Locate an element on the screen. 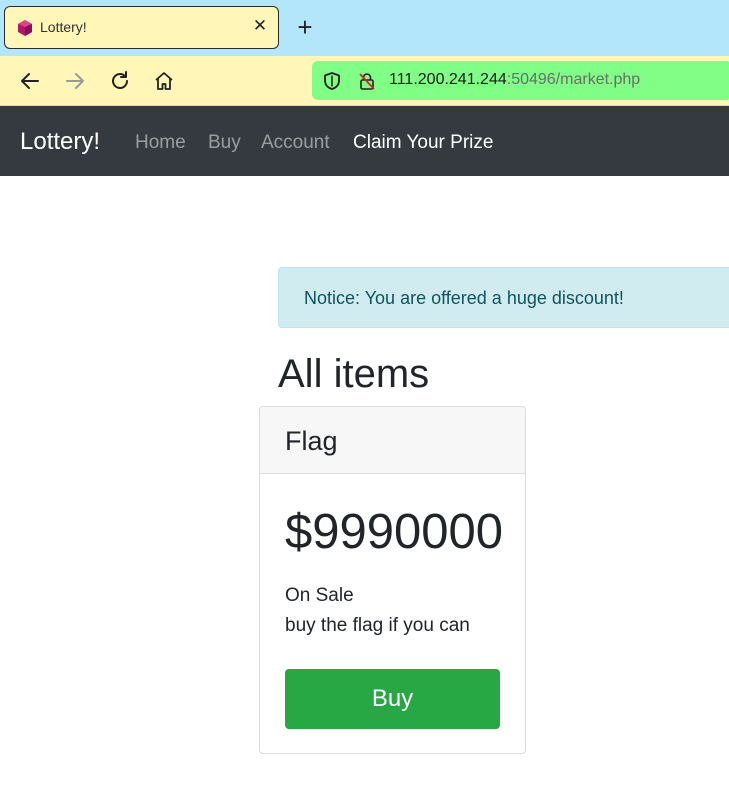 Image resolution: width=729 pixels, height=793 pixels. url-text: 111.200.241.244:50496/market.php is located at coordinates (514, 80).